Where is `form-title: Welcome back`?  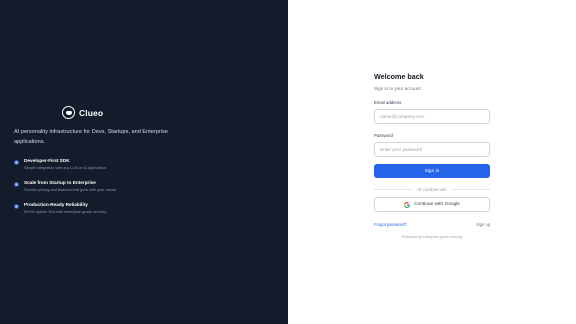
form-title: Welcome back is located at coordinates (399, 76).